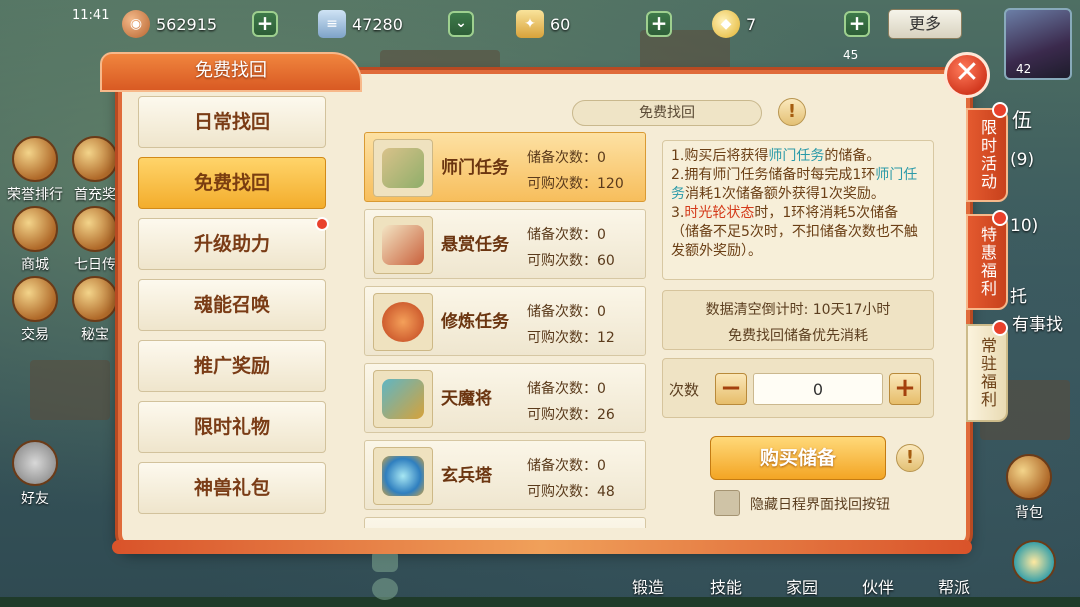 This screenshot has height=607, width=1080. What do you see at coordinates (818, 389) in the screenshot?
I see `quantity-input` at bounding box center [818, 389].